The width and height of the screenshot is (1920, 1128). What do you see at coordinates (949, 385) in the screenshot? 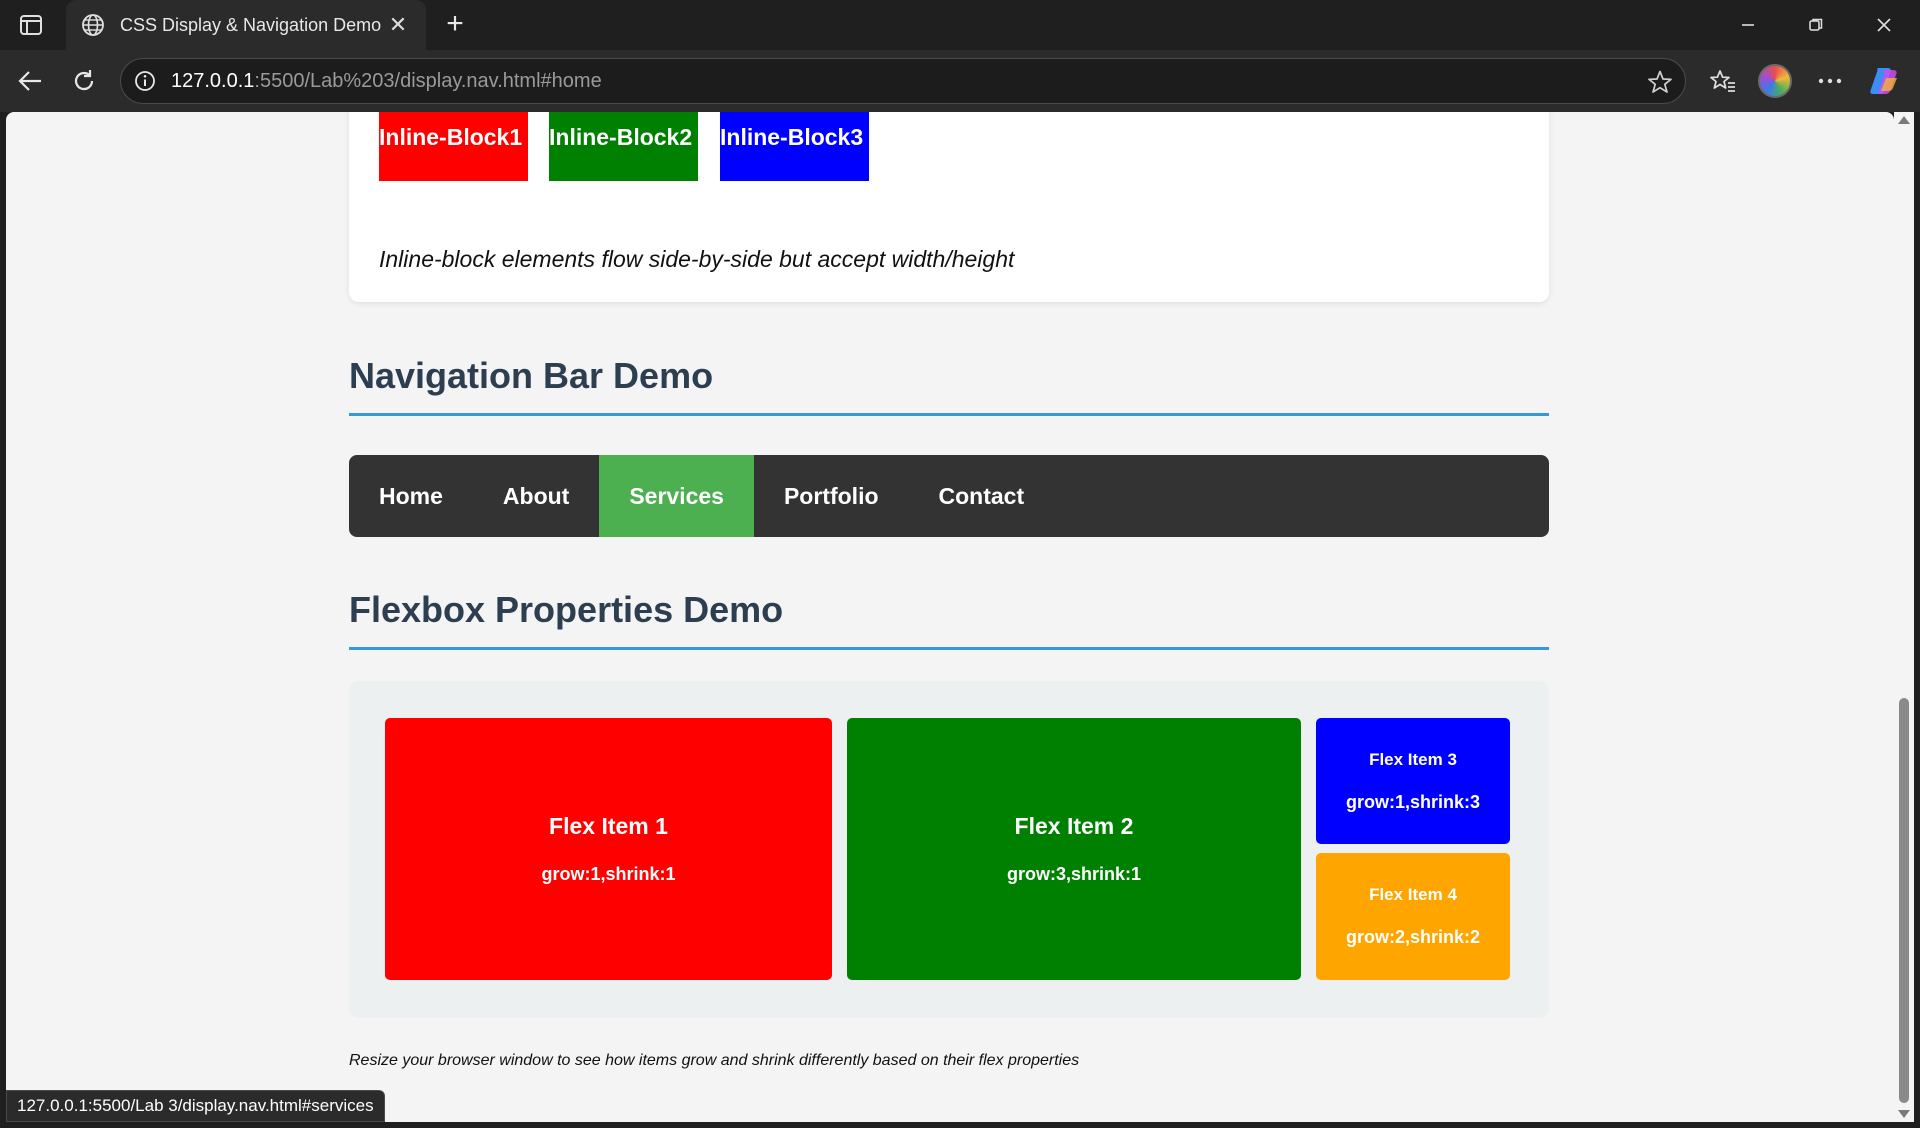
I see `nav-demo-title: Navigation Bar Demo` at bounding box center [949, 385].